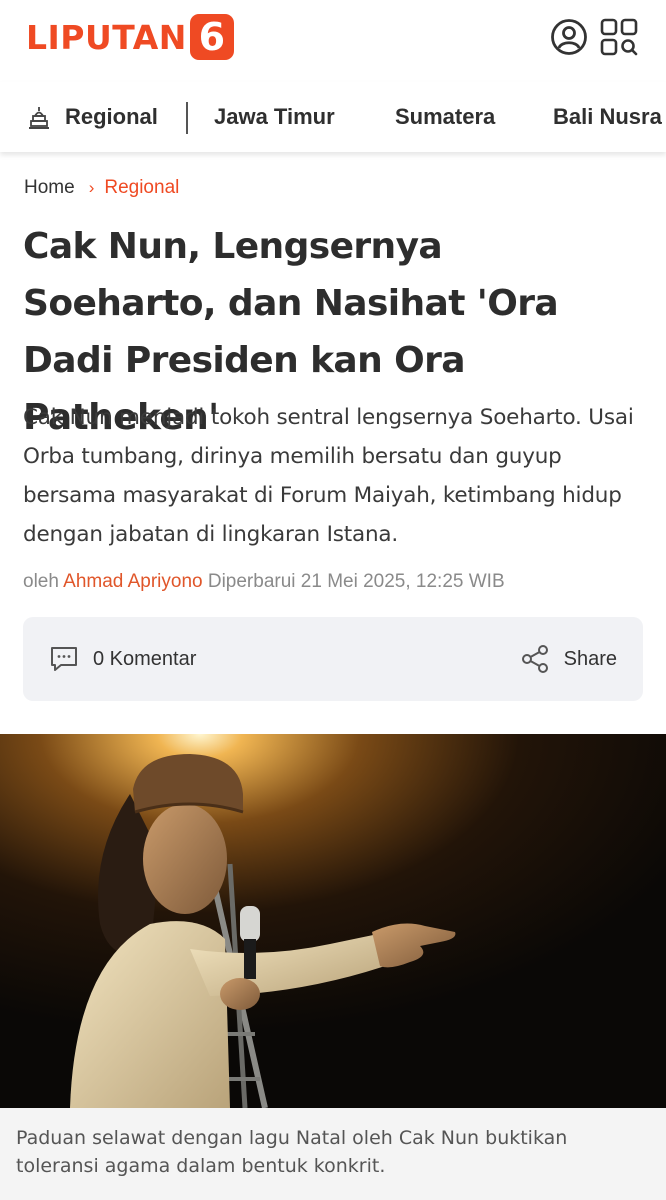 This screenshot has height=1200, width=666. What do you see at coordinates (187, 118) in the screenshot?
I see `nav-divider` at bounding box center [187, 118].